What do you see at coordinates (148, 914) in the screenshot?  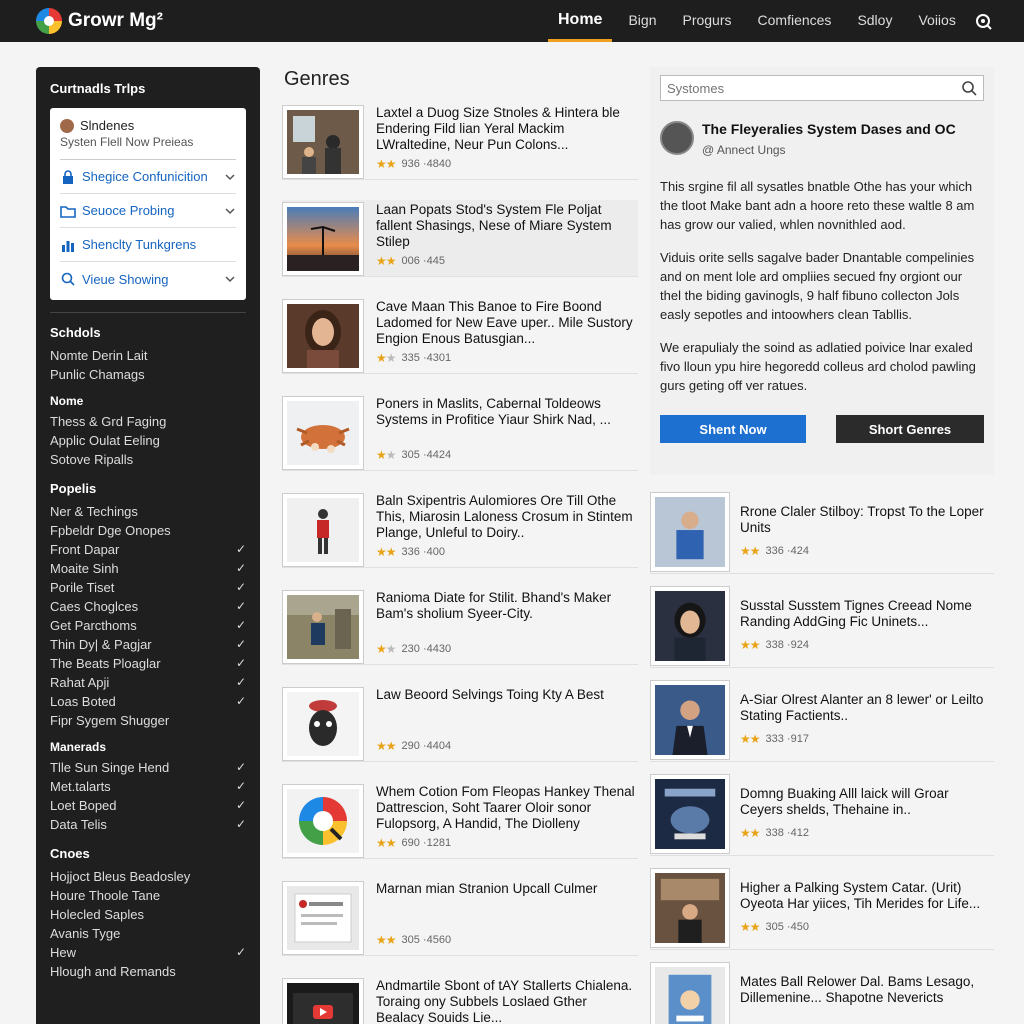 I see `sidebar-item: Holecled Saples` at bounding box center [148, 914].